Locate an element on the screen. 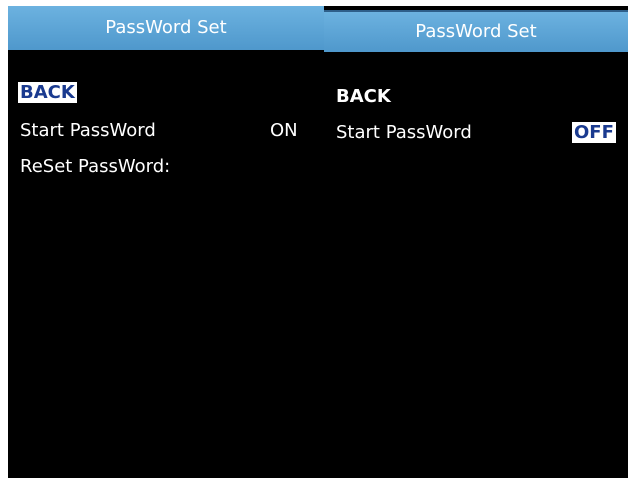 This screenshot has height=481, width=630. right-start-password-value: OFF is located at coordinates (594, 133).